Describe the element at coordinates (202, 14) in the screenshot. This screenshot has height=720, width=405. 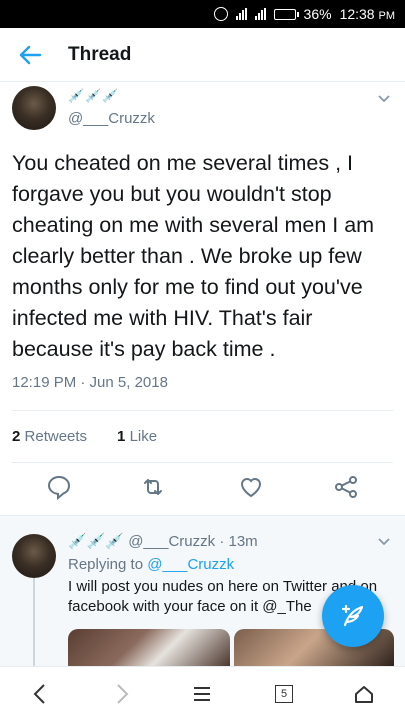
I see `status-bar: 36% 12:38 PM` at that location.